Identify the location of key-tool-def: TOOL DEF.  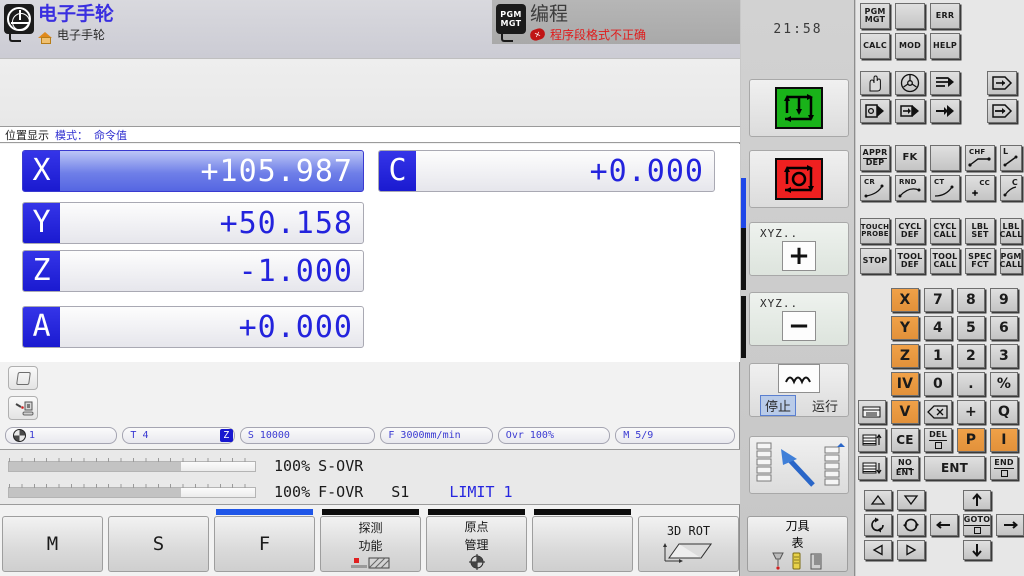
(910, 261).